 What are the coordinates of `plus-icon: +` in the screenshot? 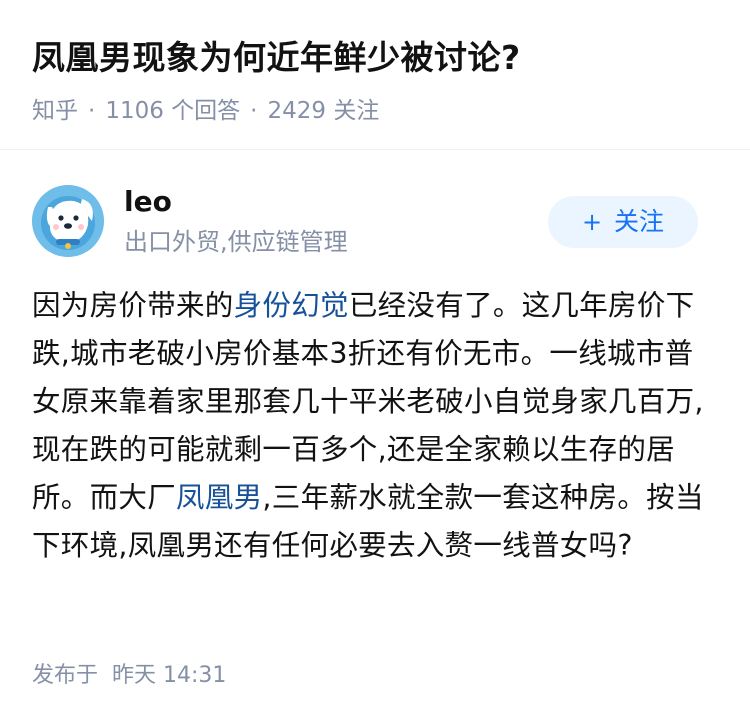 It's located at (592, 222).